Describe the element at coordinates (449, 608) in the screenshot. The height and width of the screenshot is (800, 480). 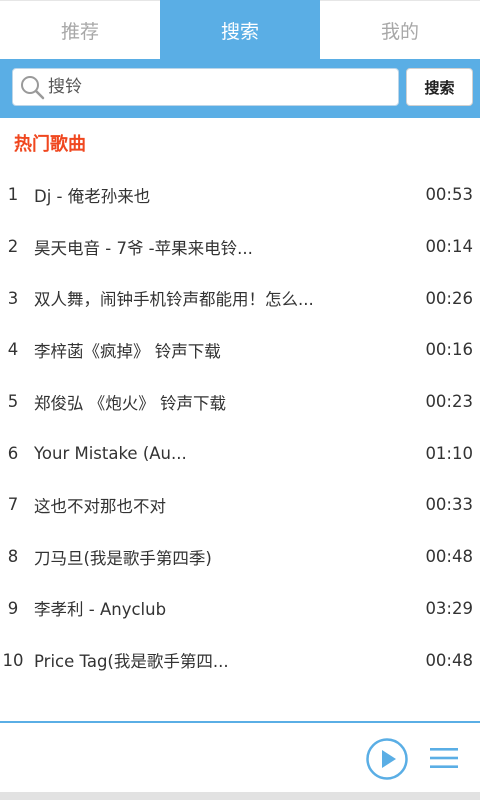
I see `song-duration: 03:29` at that location.